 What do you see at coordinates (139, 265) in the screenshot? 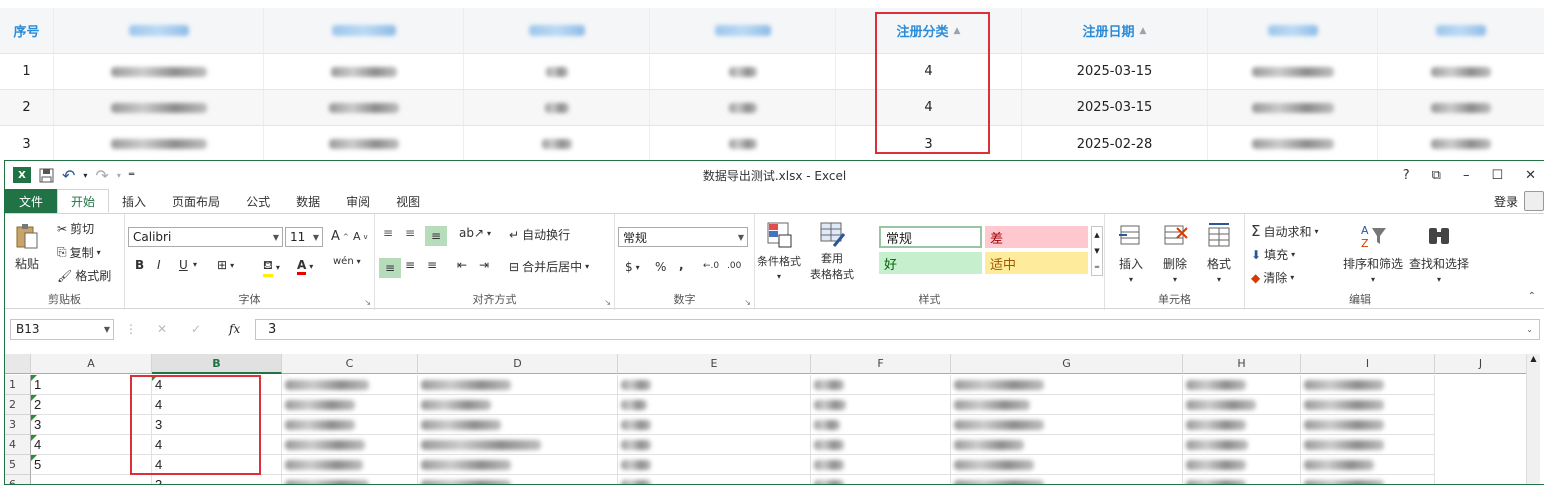
I see `bold-button: B` at bounding box center [139, 265].